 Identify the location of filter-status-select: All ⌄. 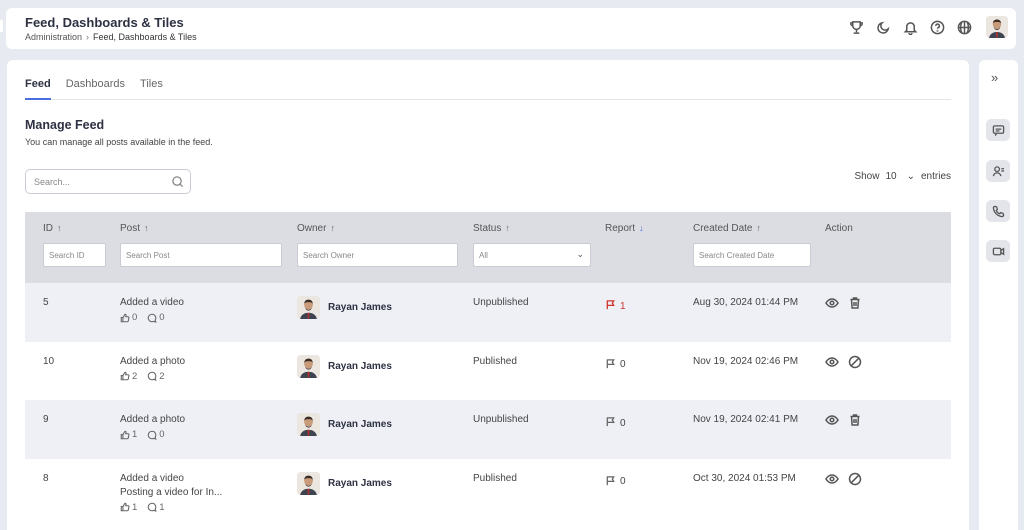
(532, 255).